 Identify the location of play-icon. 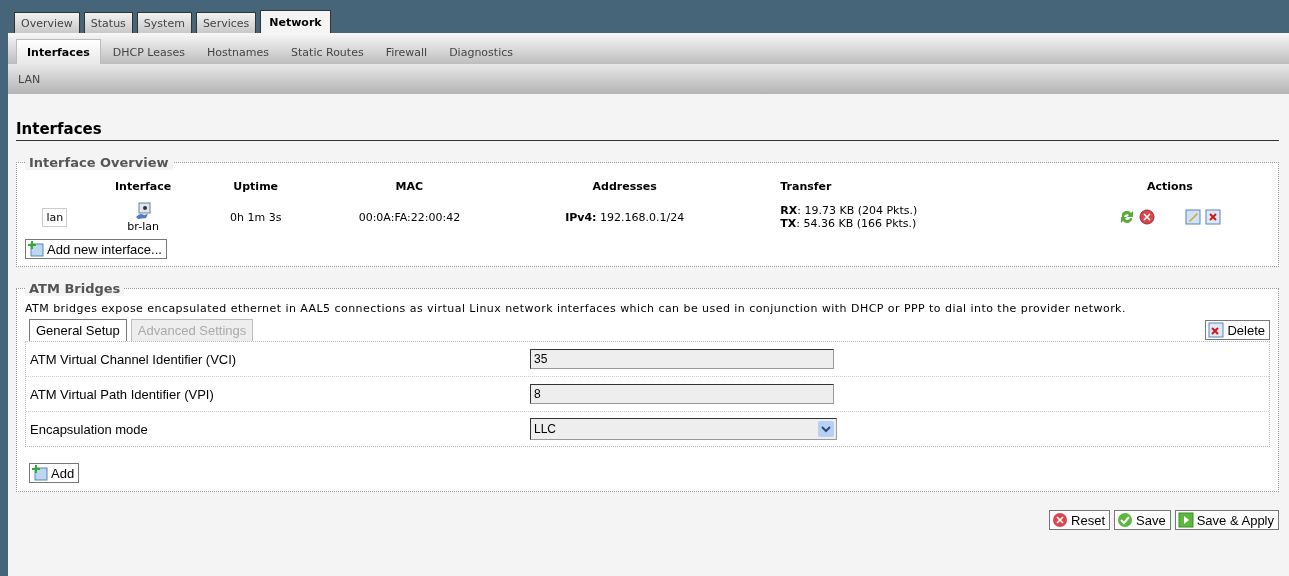
(1185, 520).